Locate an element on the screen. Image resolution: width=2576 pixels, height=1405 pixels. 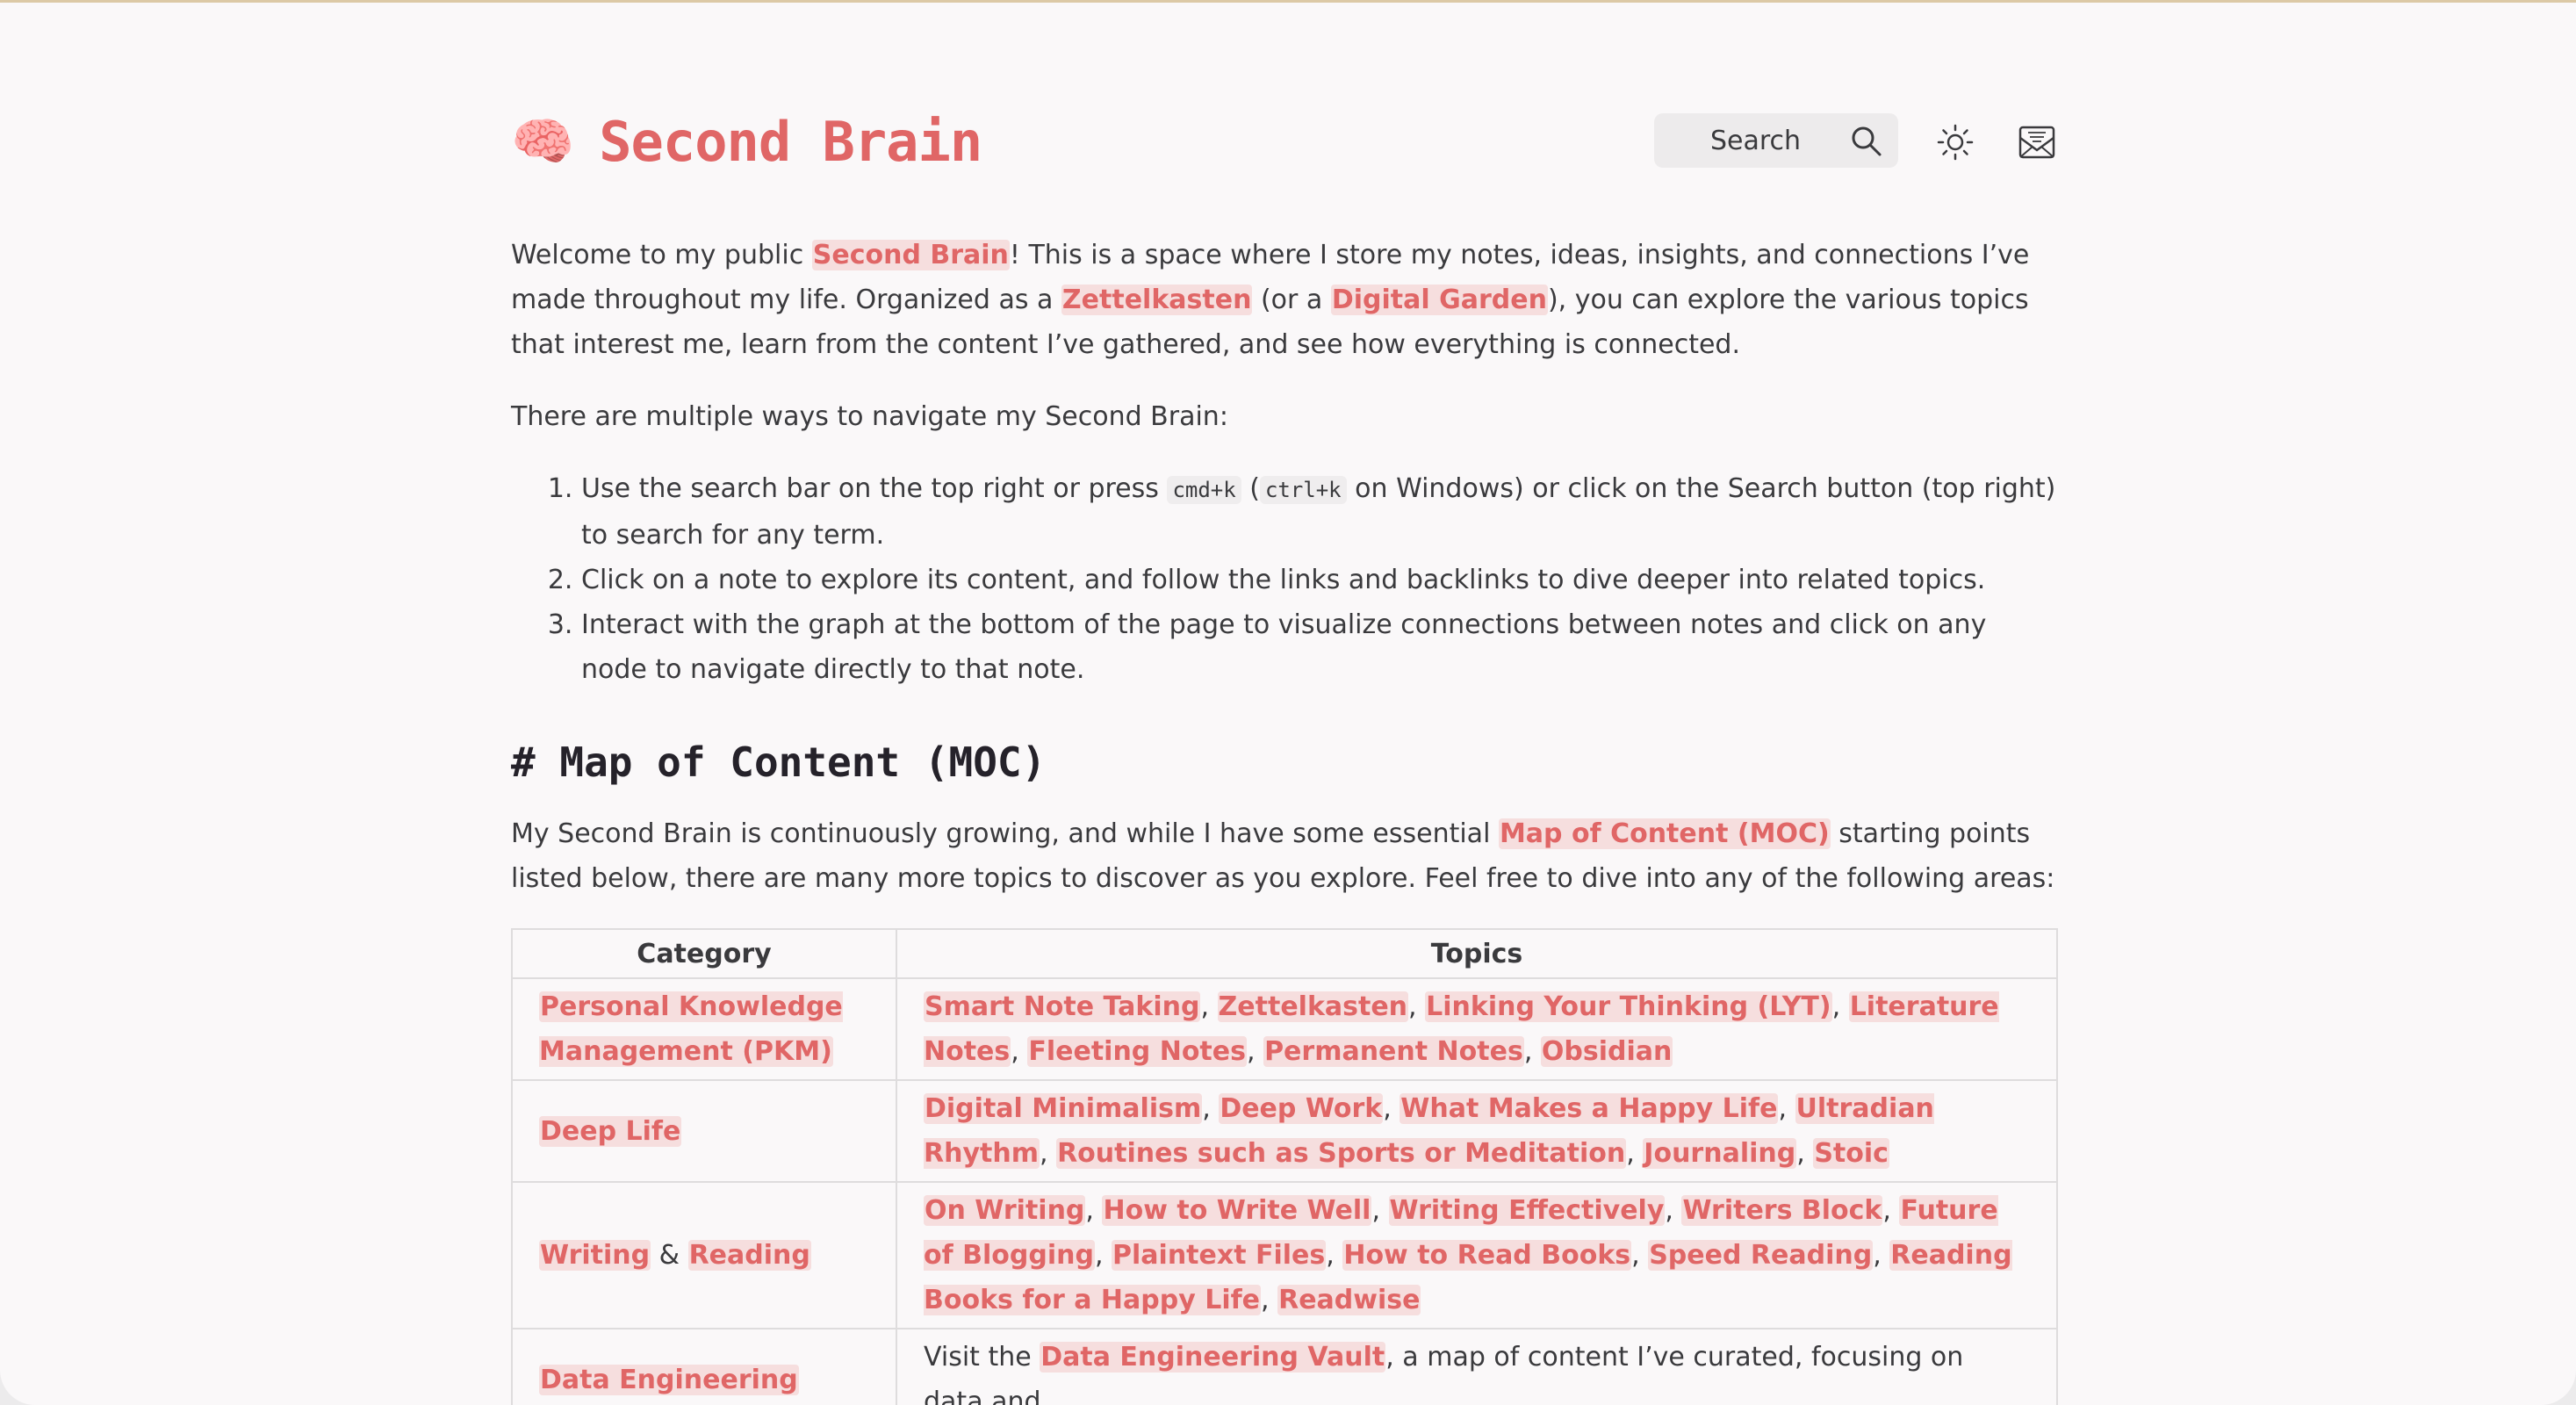
topic-link: Fleeting Notes is located at coordinates (1137, 1051).